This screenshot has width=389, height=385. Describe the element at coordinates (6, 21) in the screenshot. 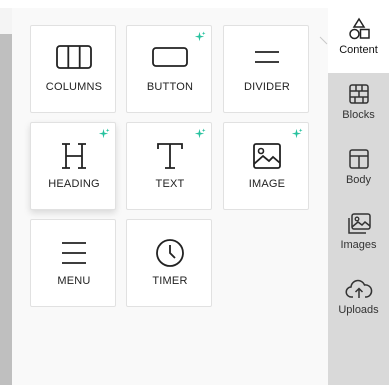

I see `canvas-header-sliver` at that location.